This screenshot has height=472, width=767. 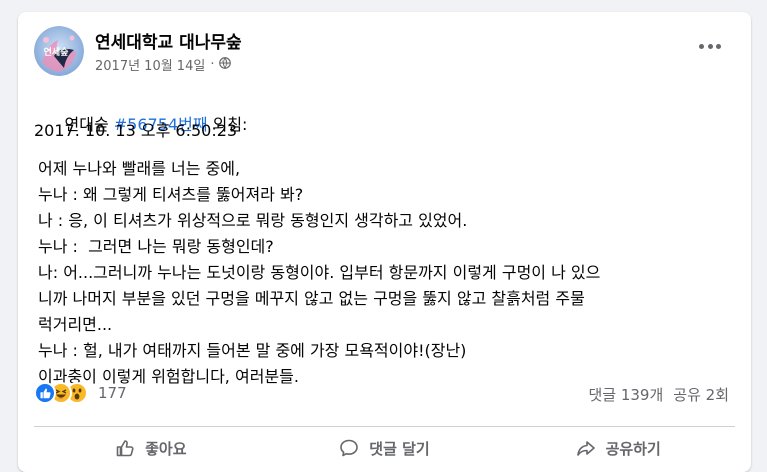 What do you see at coordinates (80, 393) in the screenshot?
I see `reaction-summary: 177` at bounding box center [80, 393].